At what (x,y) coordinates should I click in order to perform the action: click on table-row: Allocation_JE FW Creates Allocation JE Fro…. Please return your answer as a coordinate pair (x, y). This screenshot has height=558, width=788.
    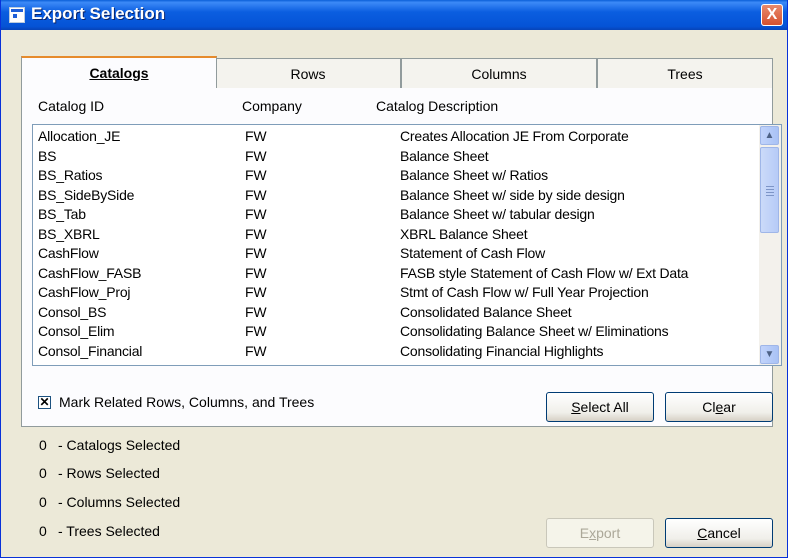
    Looking at the image, I should click on (392, 137).